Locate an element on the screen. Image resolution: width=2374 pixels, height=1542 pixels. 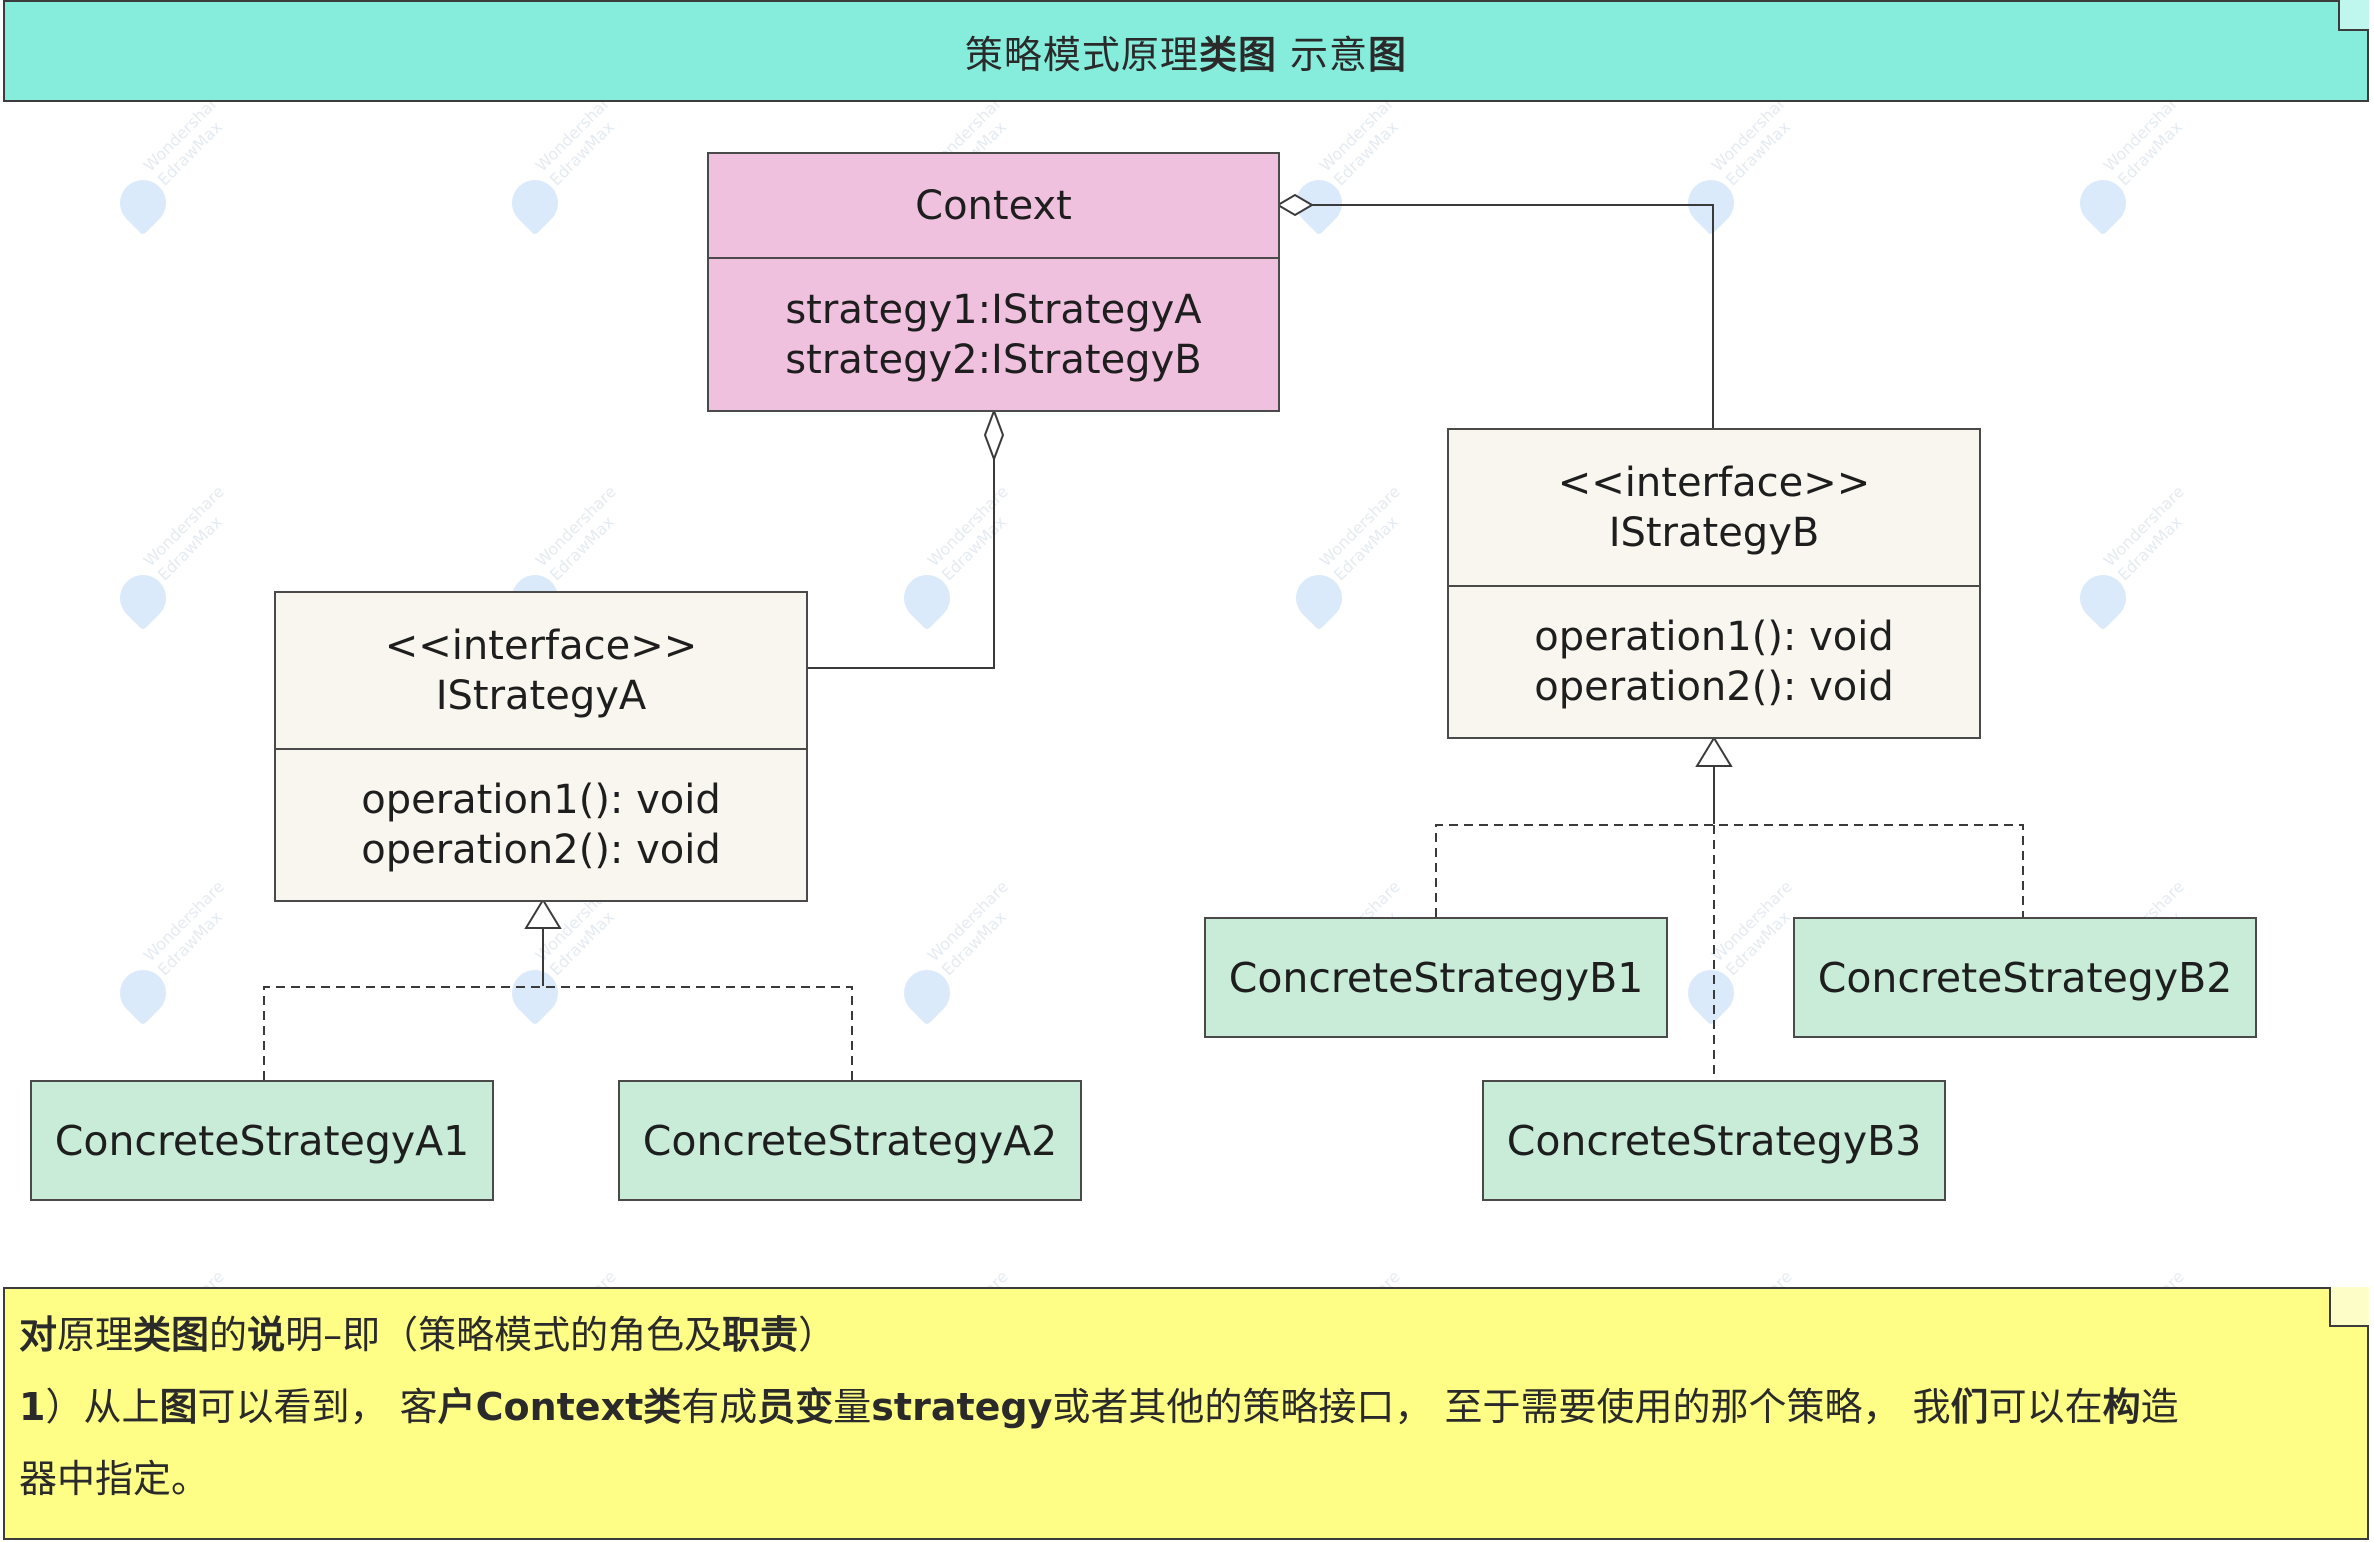
note-text: ） is located at coordinates (817, 1335).